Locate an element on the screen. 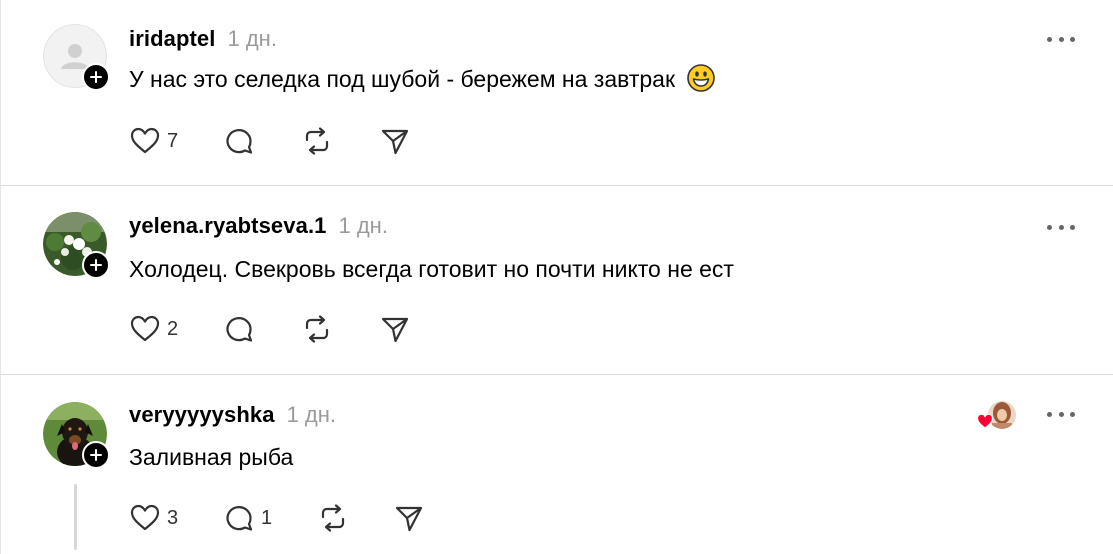 This screenshot has height=554, width=1113. post-text: Заливная рыба is located at coordinates (211, 457).